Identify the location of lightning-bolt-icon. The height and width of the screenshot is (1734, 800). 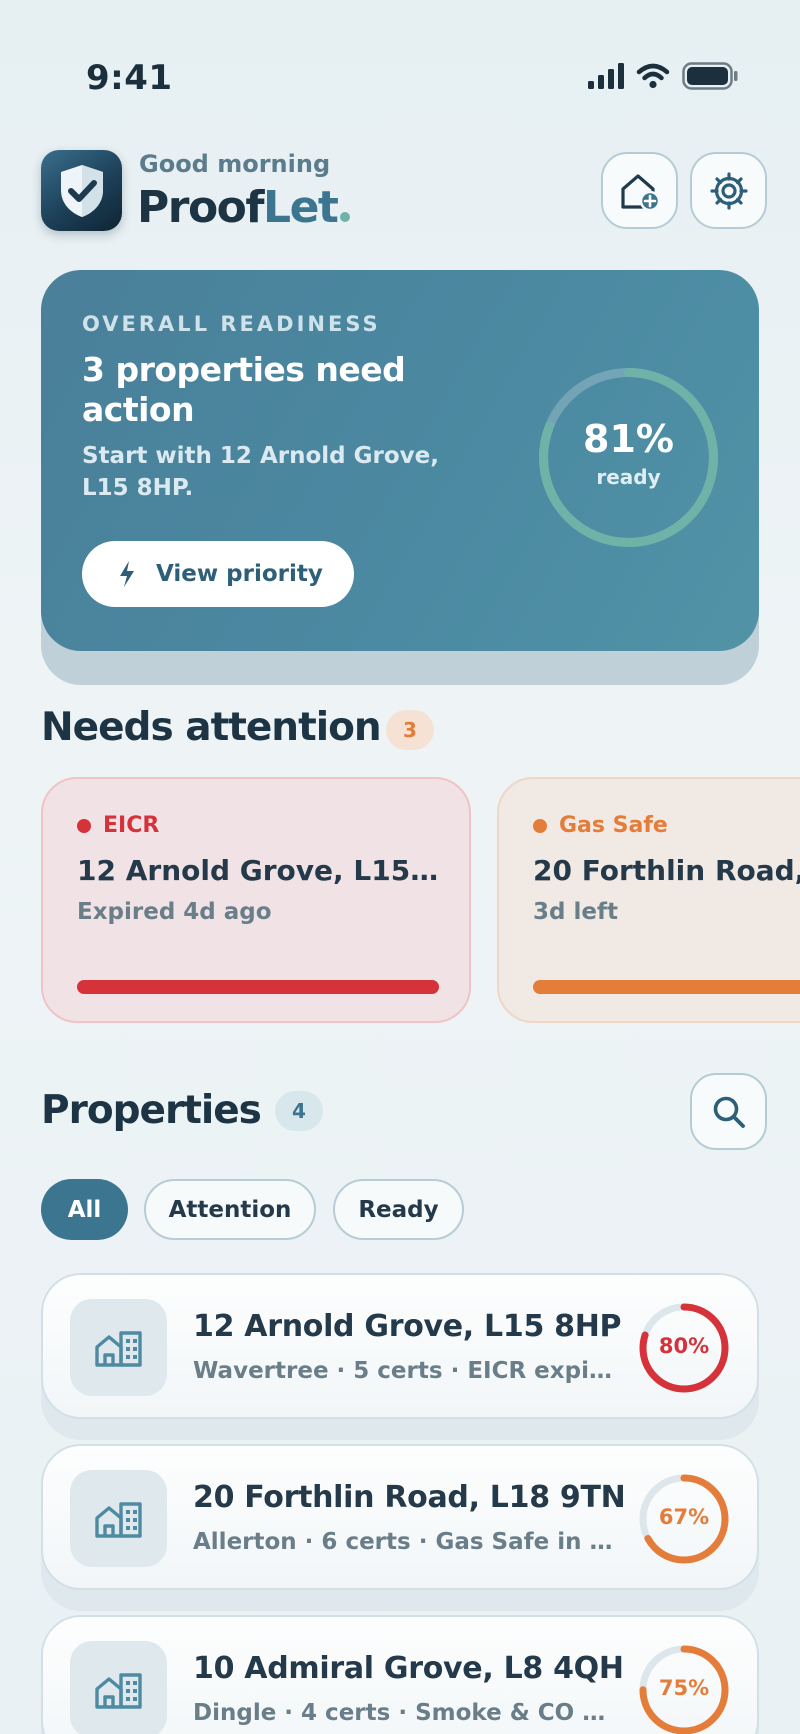
(127, 574).